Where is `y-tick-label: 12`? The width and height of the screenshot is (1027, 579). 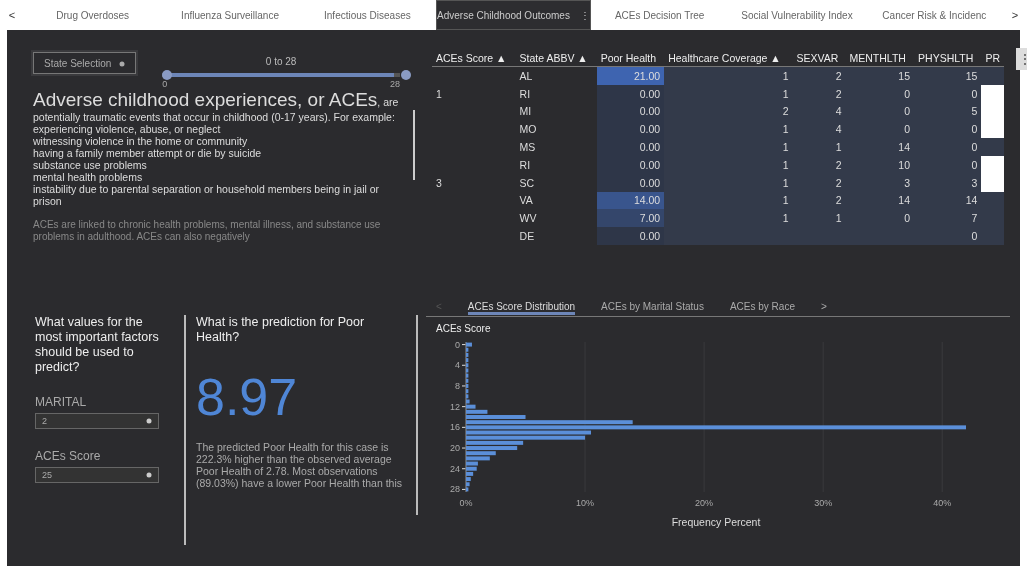
y-tick-label: 12 is located at coordinates (455, 406).